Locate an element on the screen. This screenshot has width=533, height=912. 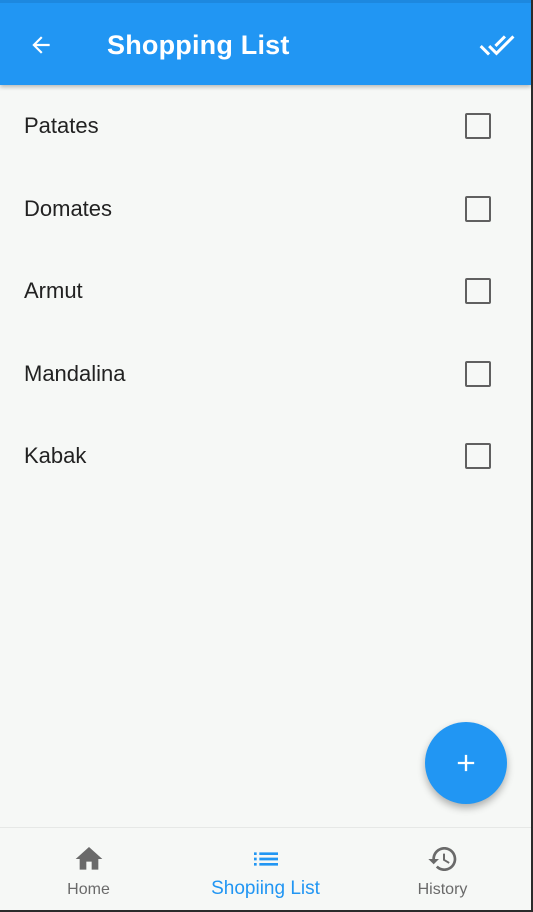
status-strip is located at coordinates (265, 1).